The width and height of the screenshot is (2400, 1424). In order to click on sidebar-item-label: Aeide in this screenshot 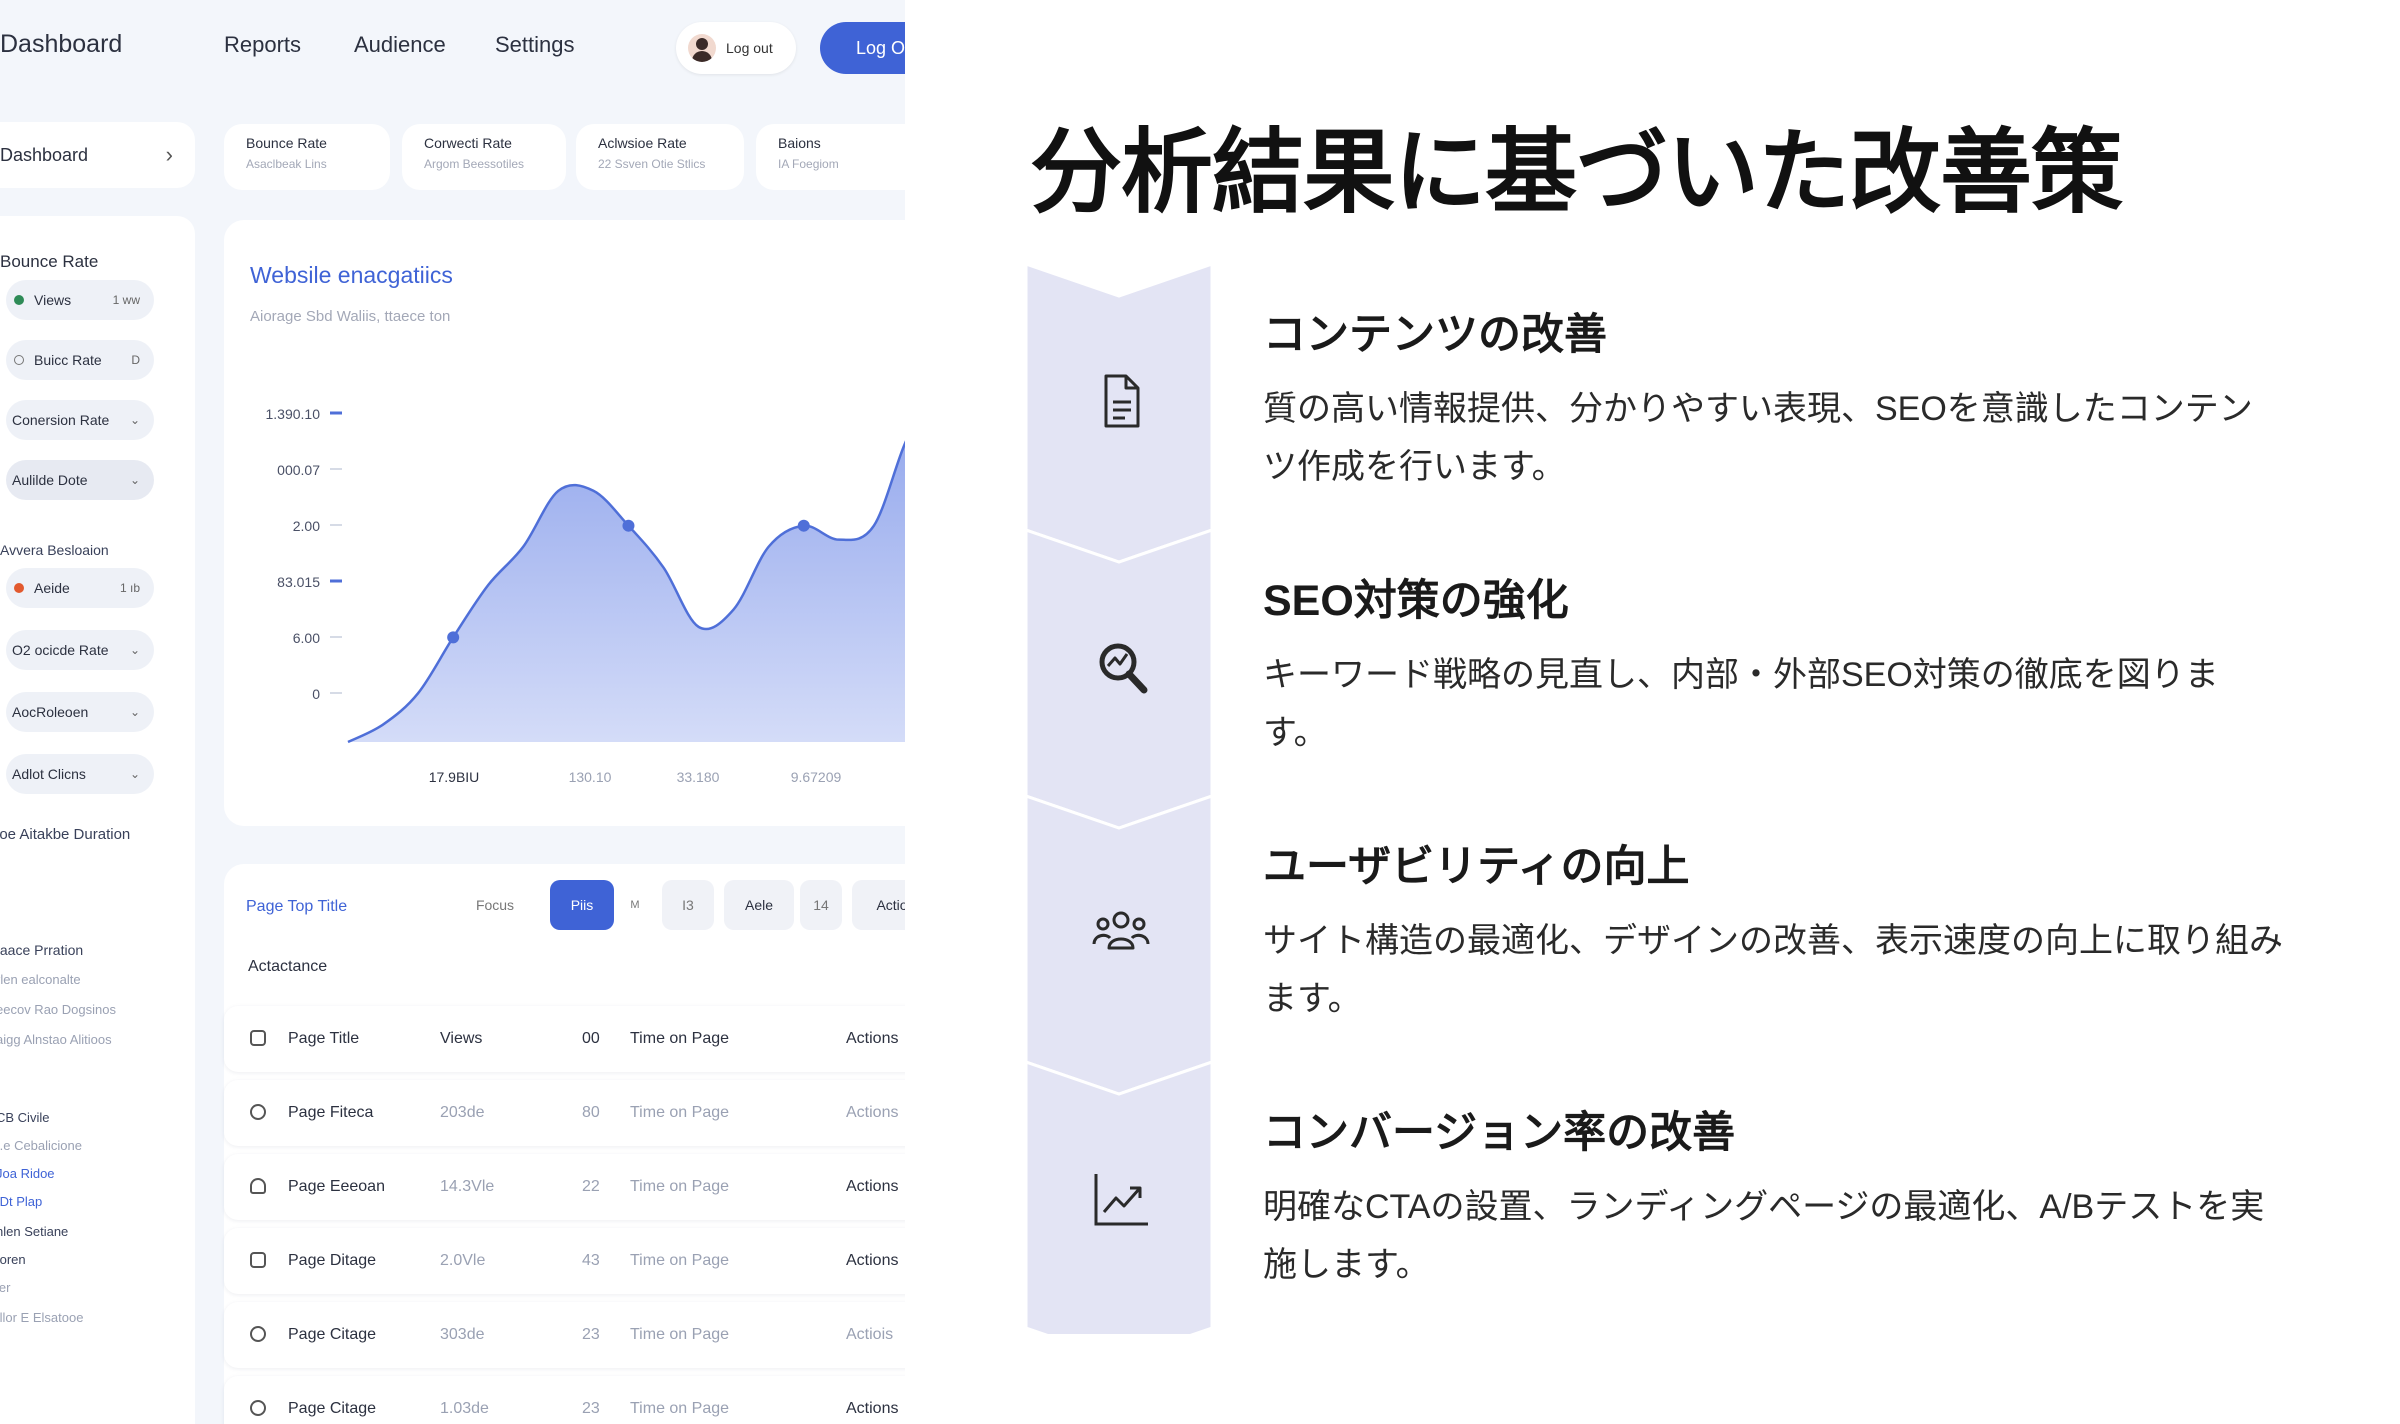, I will do `click(52, 588)`.